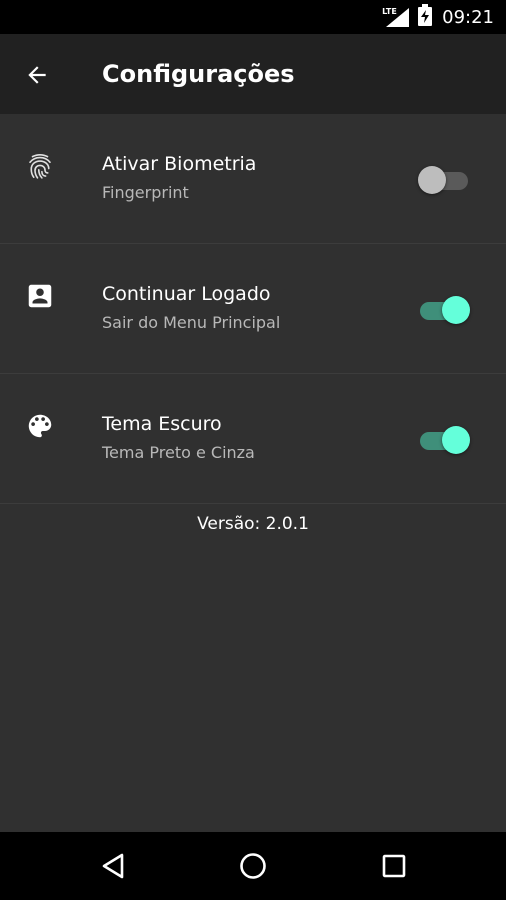 This screenshot has height=900, width=506. I want to click on setting-subtitle: Fingerprint, so click(145, 192).